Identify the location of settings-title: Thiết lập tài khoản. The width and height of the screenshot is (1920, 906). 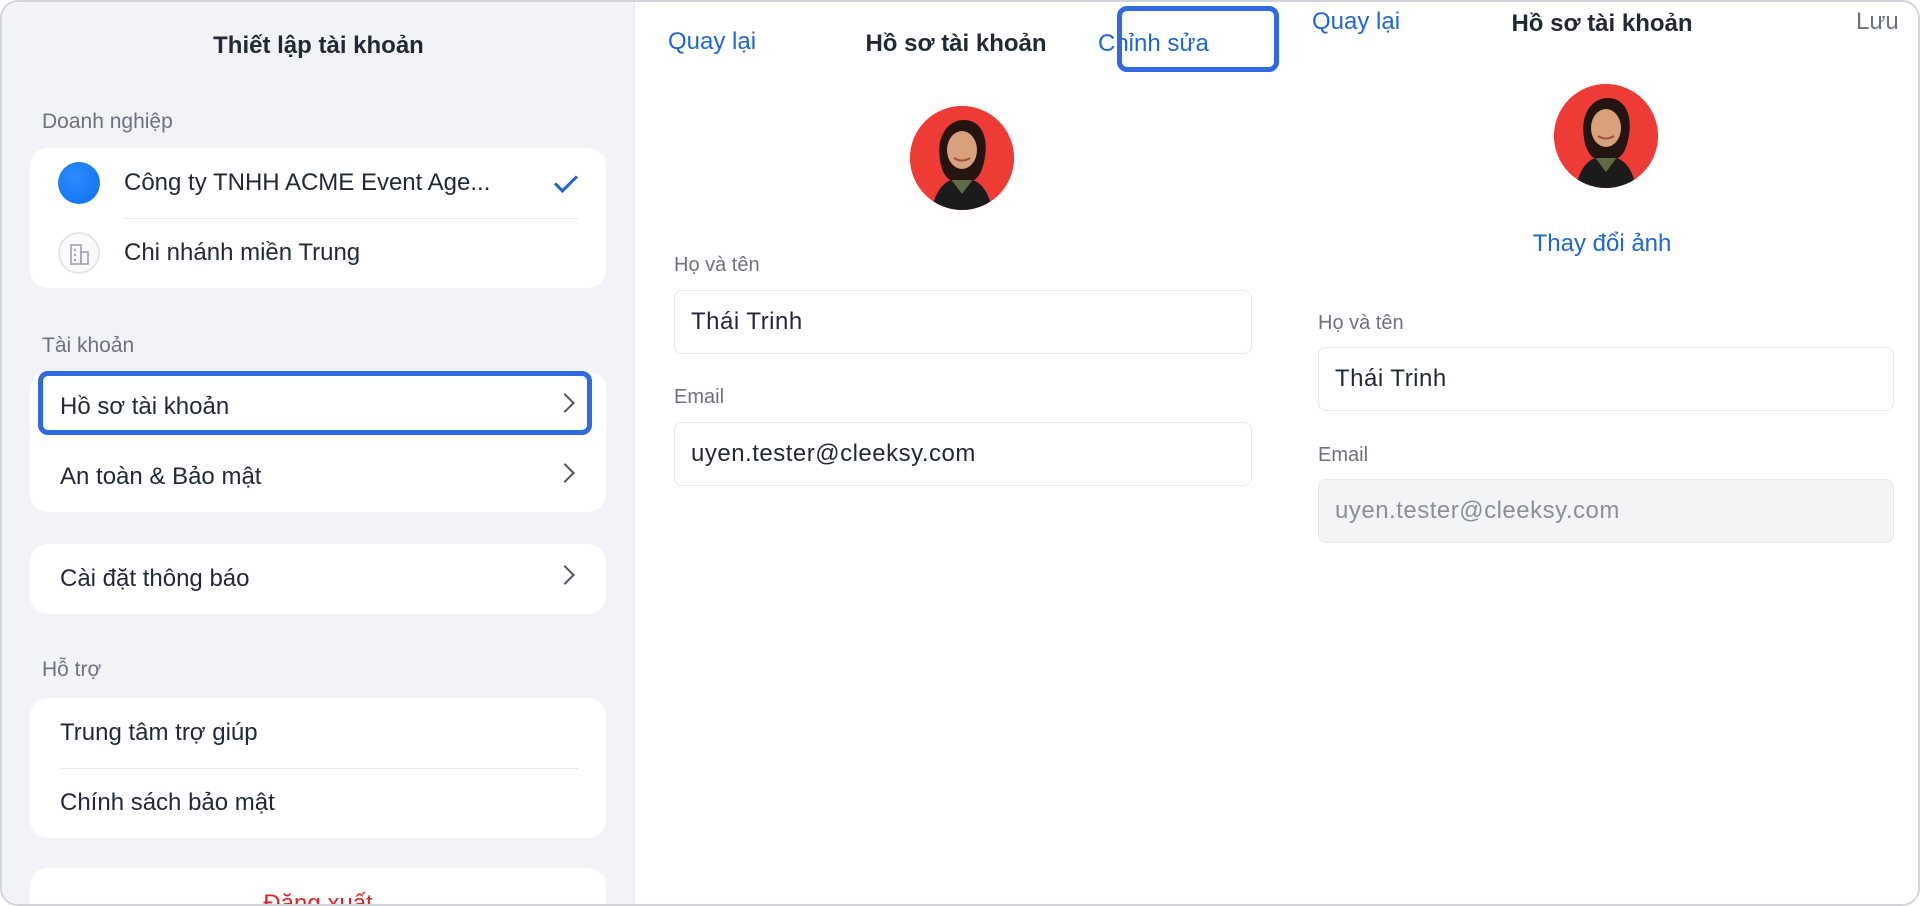
(318, 45).